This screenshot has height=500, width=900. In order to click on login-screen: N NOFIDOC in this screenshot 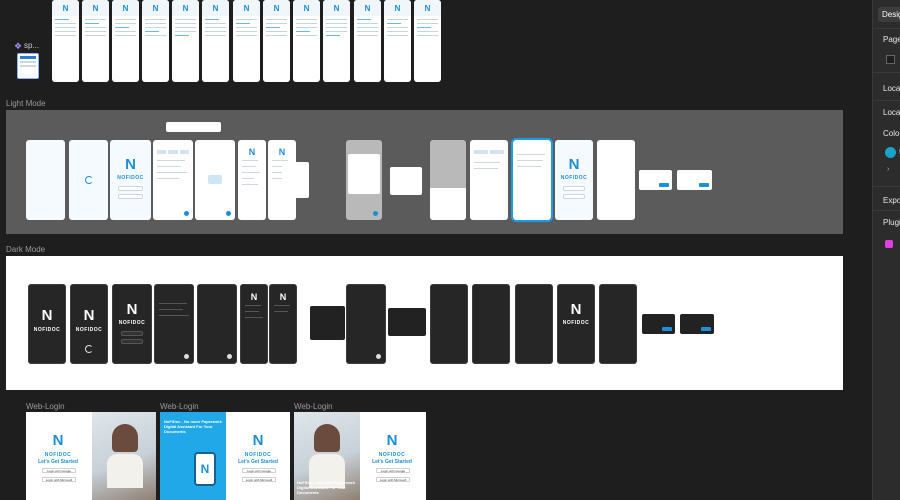, I will do `click(130, 180)`.